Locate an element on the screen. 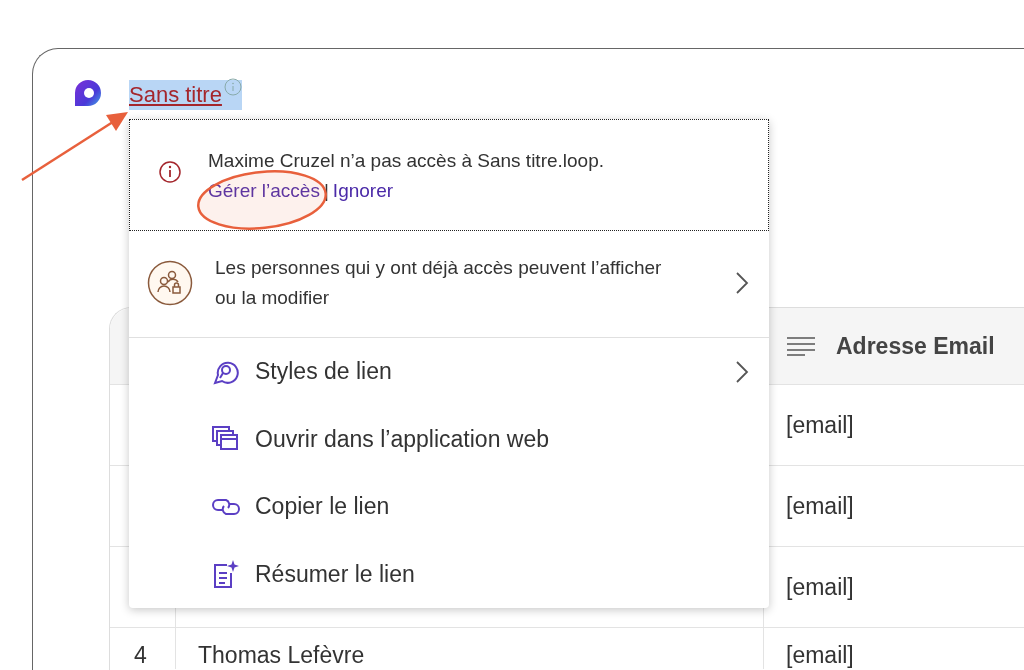 The image size is (1024, 670). menu-item: Résumer le lien is located at coordinates (449, 574).